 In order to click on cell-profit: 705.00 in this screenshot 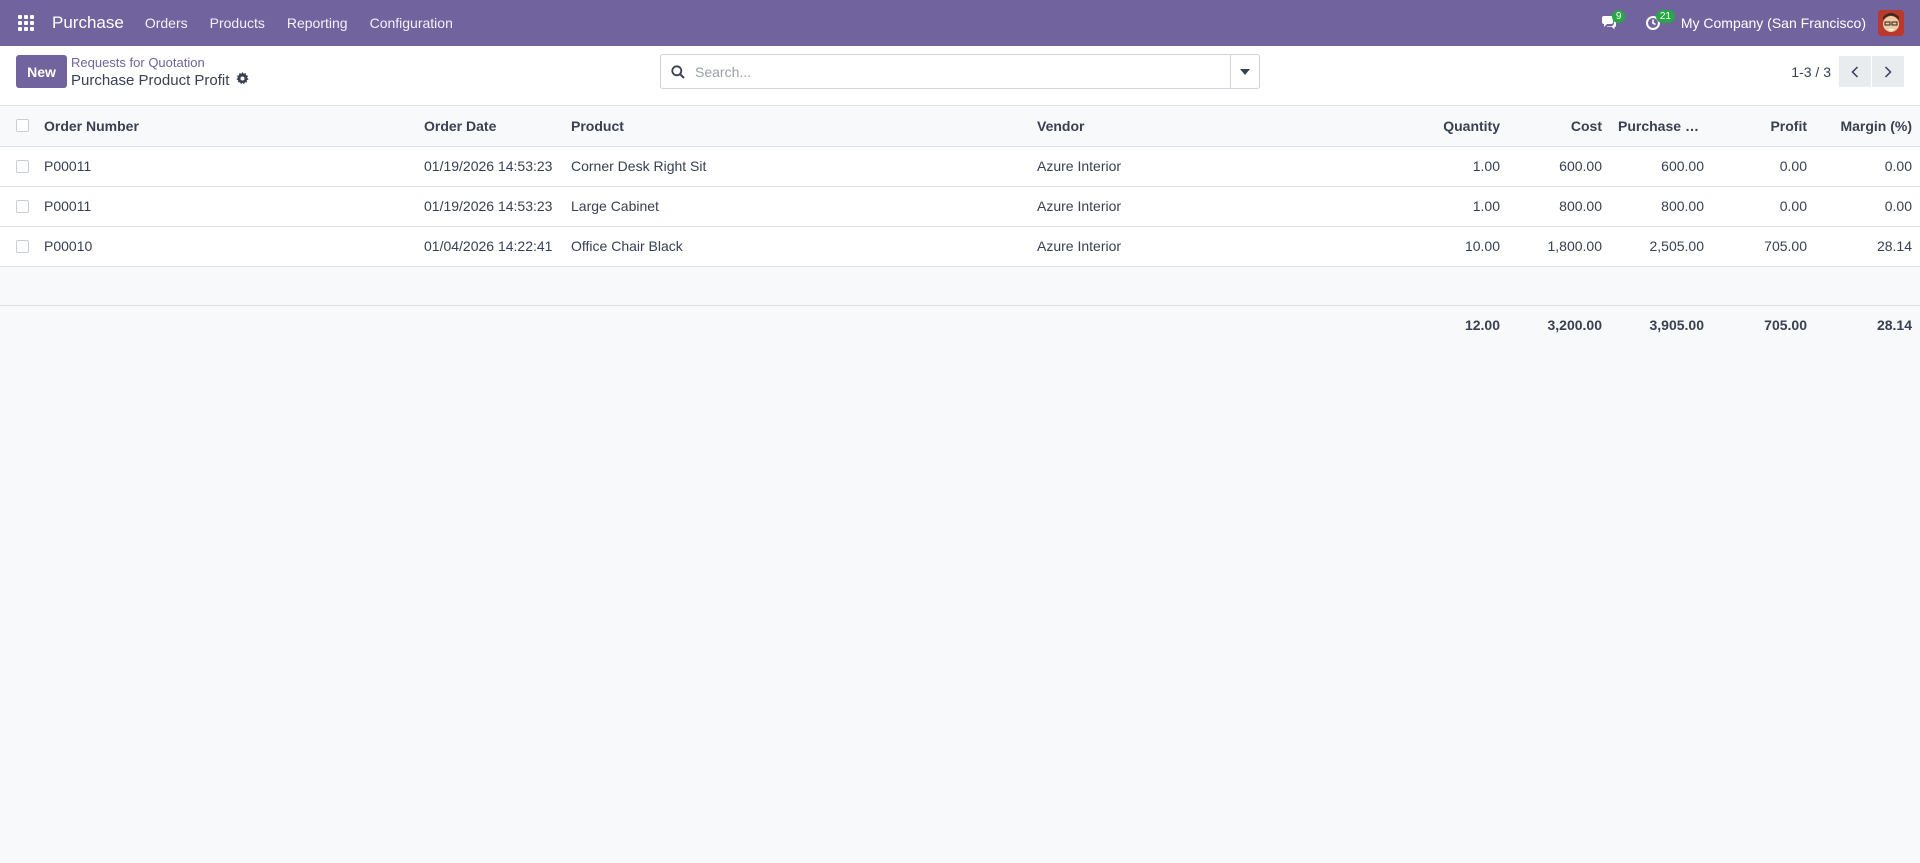, I will do `click(1763, 246)`.